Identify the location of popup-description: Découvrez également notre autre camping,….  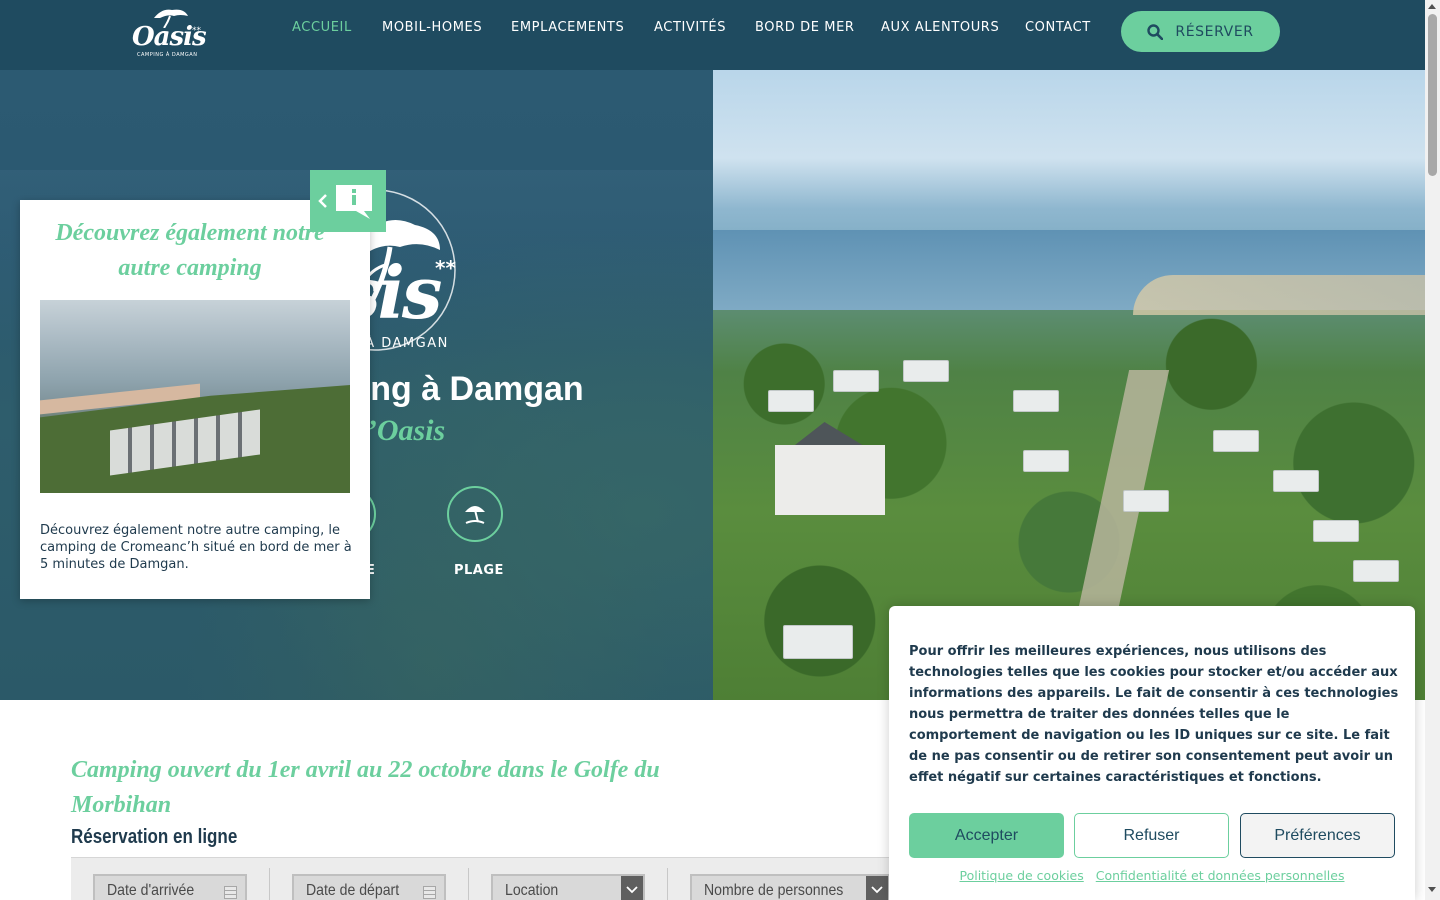
(196, 547).